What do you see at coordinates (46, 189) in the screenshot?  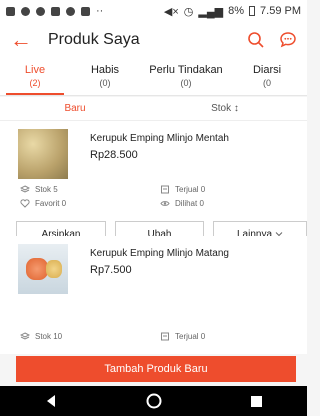 I see `stock-value: Stok 5` at bounding box center [46, 189].